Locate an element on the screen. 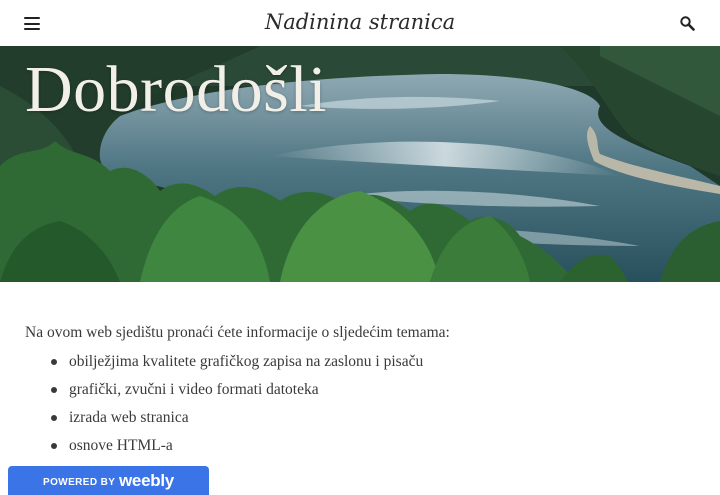  hero-title: Dobrodošli is located at coordinates (176, 89).